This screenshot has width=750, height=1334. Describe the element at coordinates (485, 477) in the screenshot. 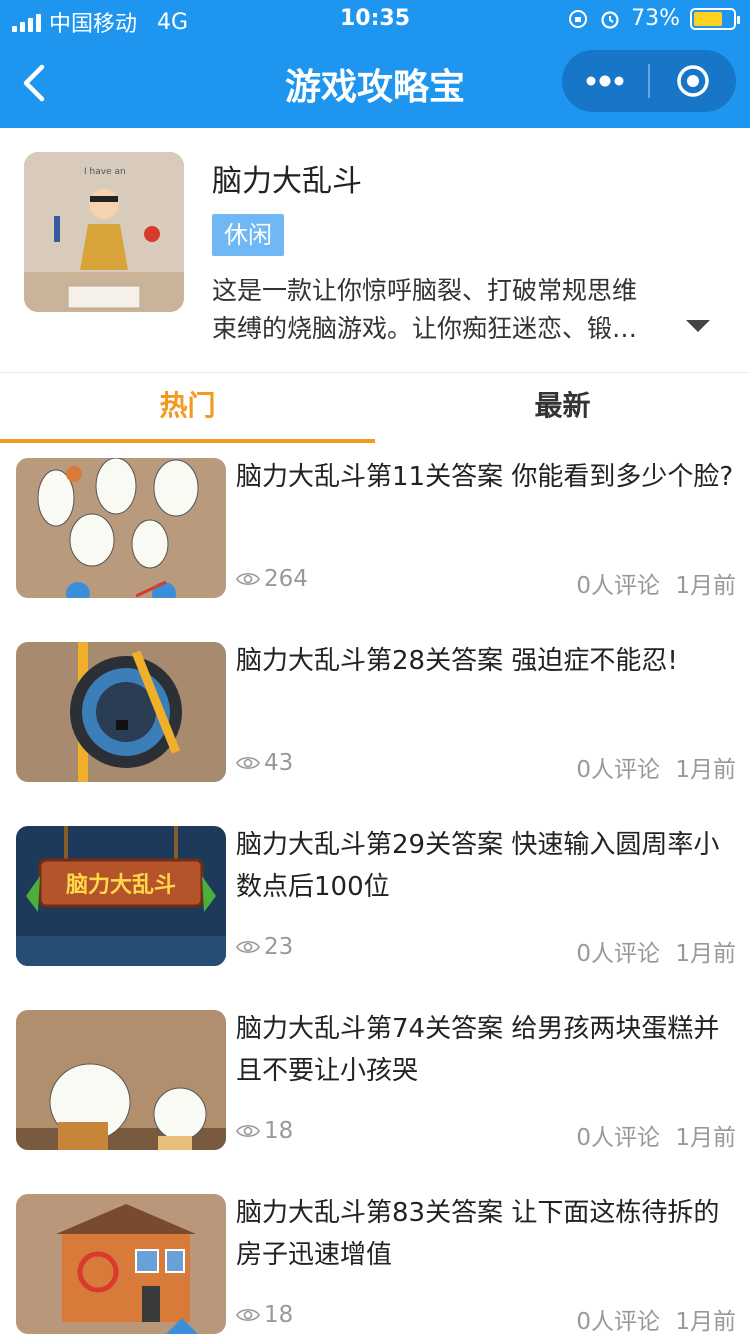

I see `article-title: 脑力大乱斗第11关答案 你能看到多少个脸?` at that location.